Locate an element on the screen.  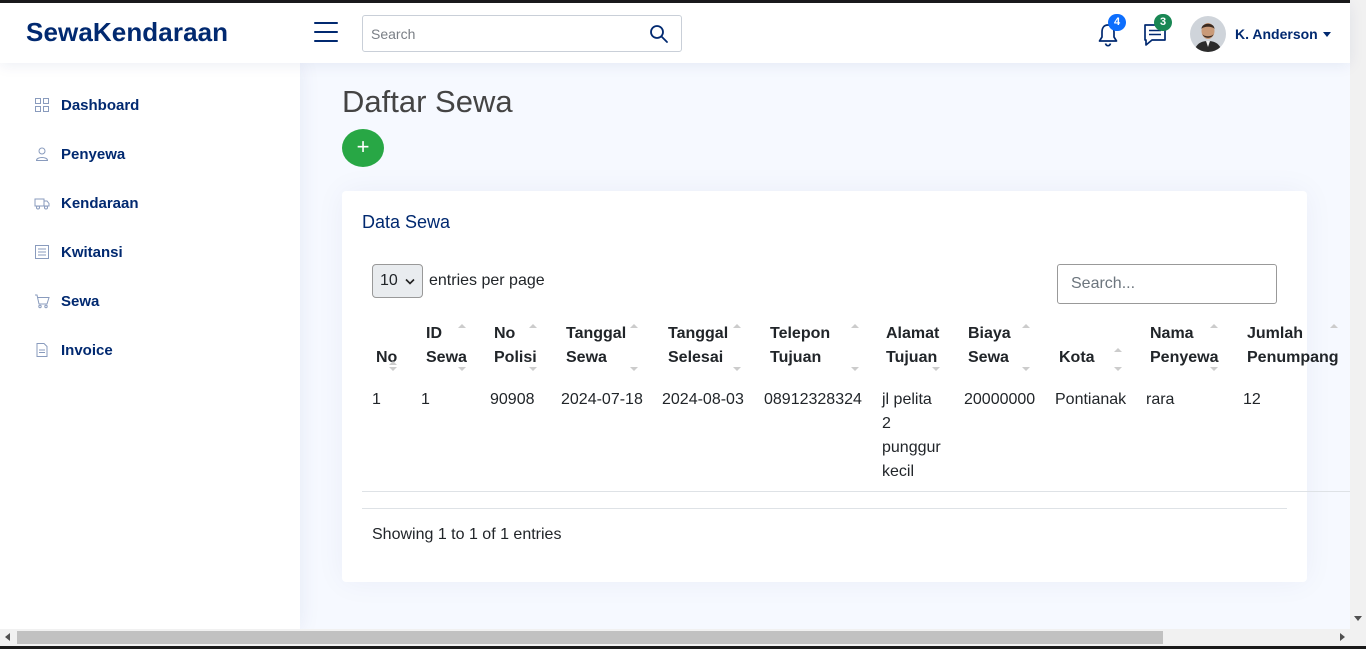
notifications-badge: 4 is located at coordinates (1117, 22).